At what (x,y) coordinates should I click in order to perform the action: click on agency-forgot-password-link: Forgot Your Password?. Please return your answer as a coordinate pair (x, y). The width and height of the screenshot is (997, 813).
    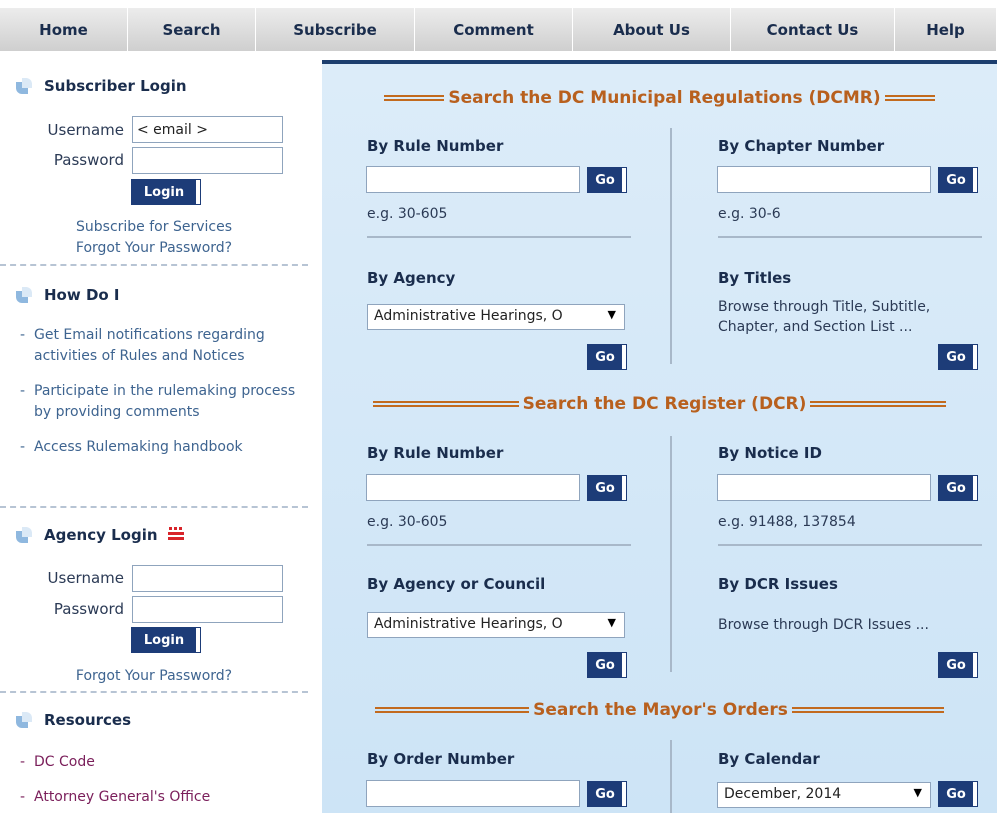
    Looking at the image, I should click on (154, 676).